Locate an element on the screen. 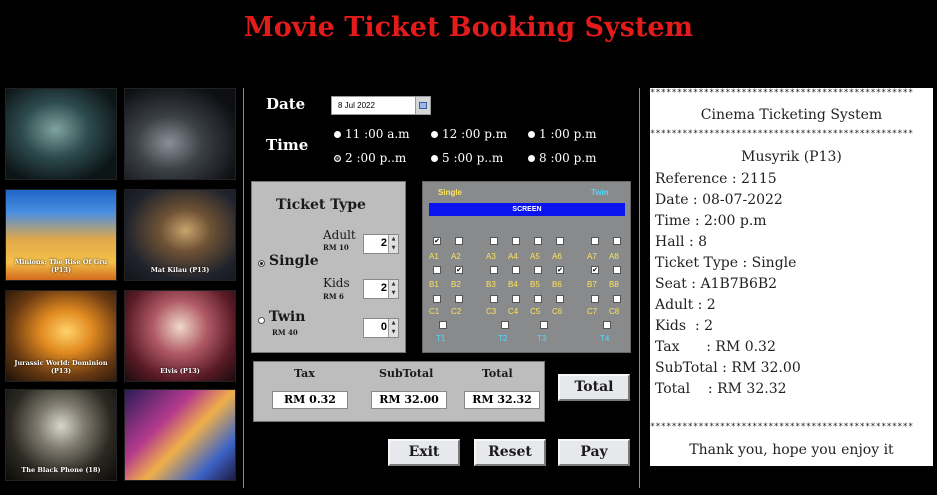 Image resolution: width=937 pixels, height=495 pixels. adult-price: RM 10 is located at coordinates (336, 247).